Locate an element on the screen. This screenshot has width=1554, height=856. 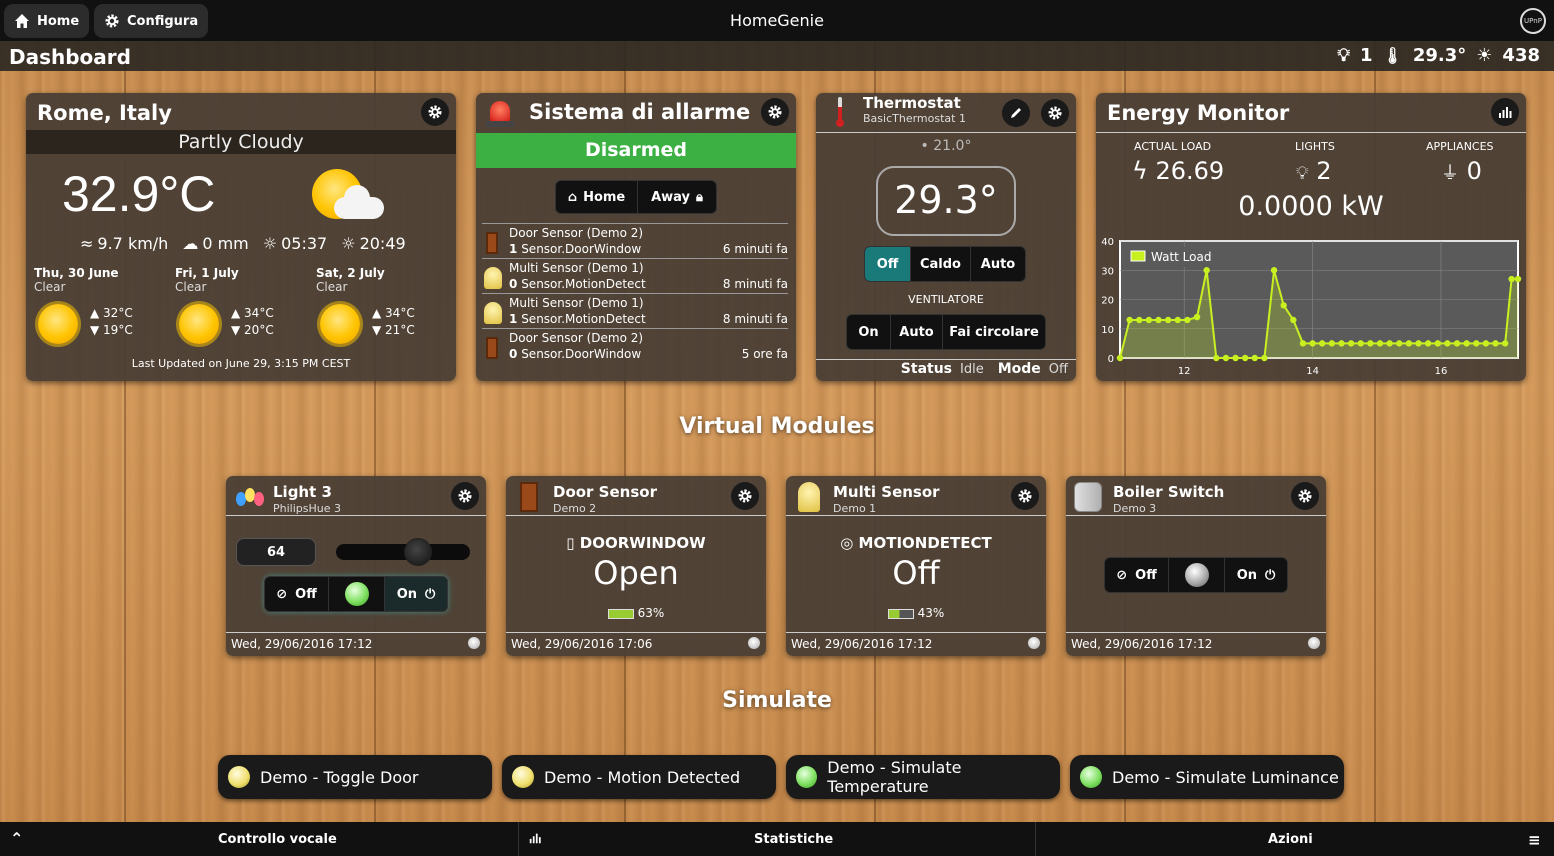
chart-legend-swatch is located at coordinates (1138, 256).